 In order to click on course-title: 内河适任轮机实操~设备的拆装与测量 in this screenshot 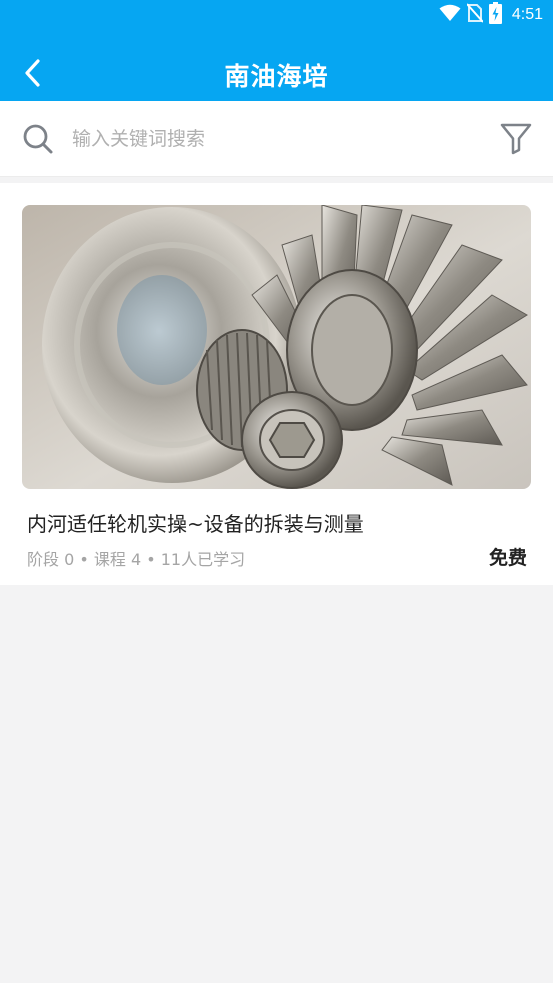, I will do `click(195, 524)`.